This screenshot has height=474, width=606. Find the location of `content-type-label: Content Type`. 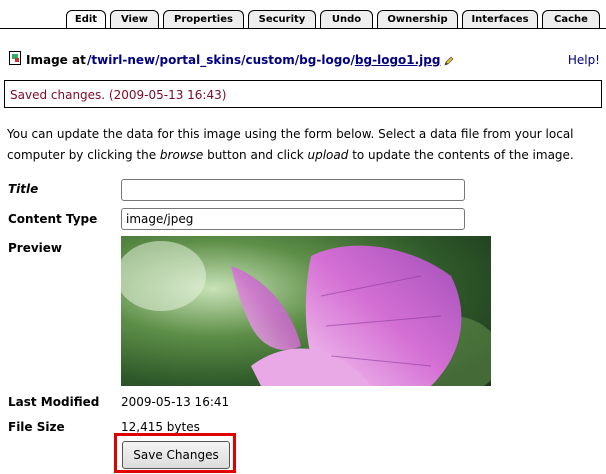

content-type-label: Content Type is located at coordinates (53, 219).